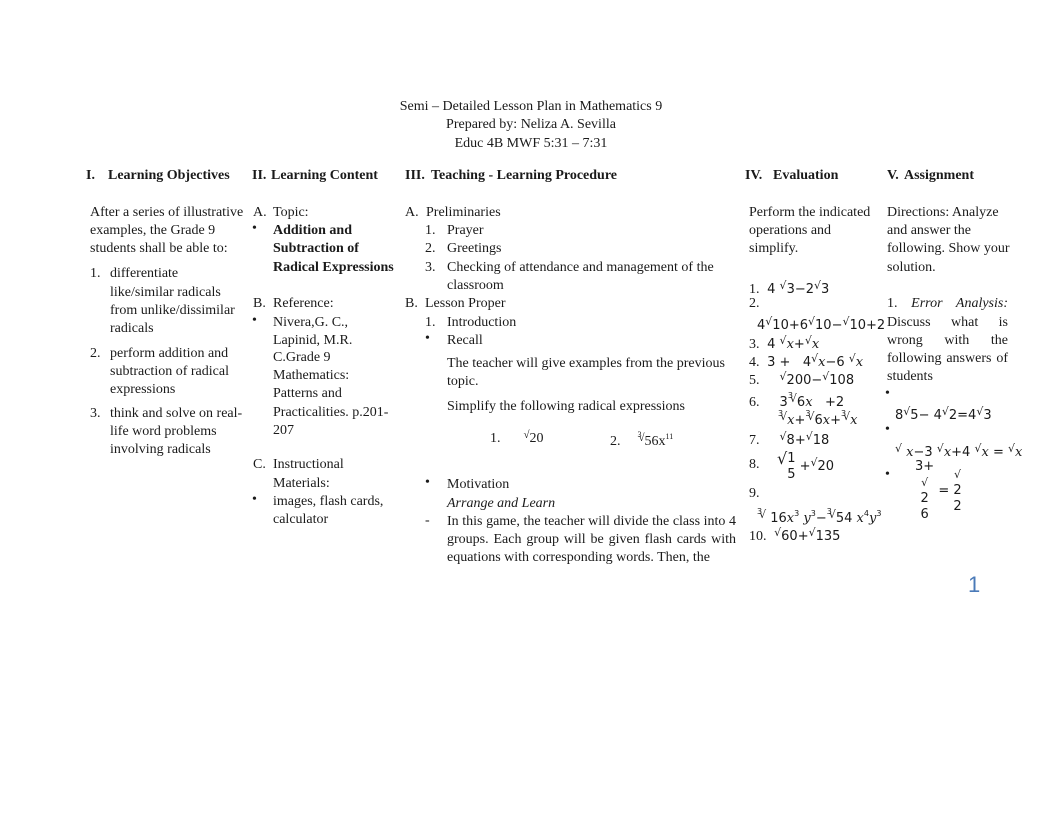 This screenshot has height=832, width=1062. I want to click on example-exponent: 11, so click(669, 436).